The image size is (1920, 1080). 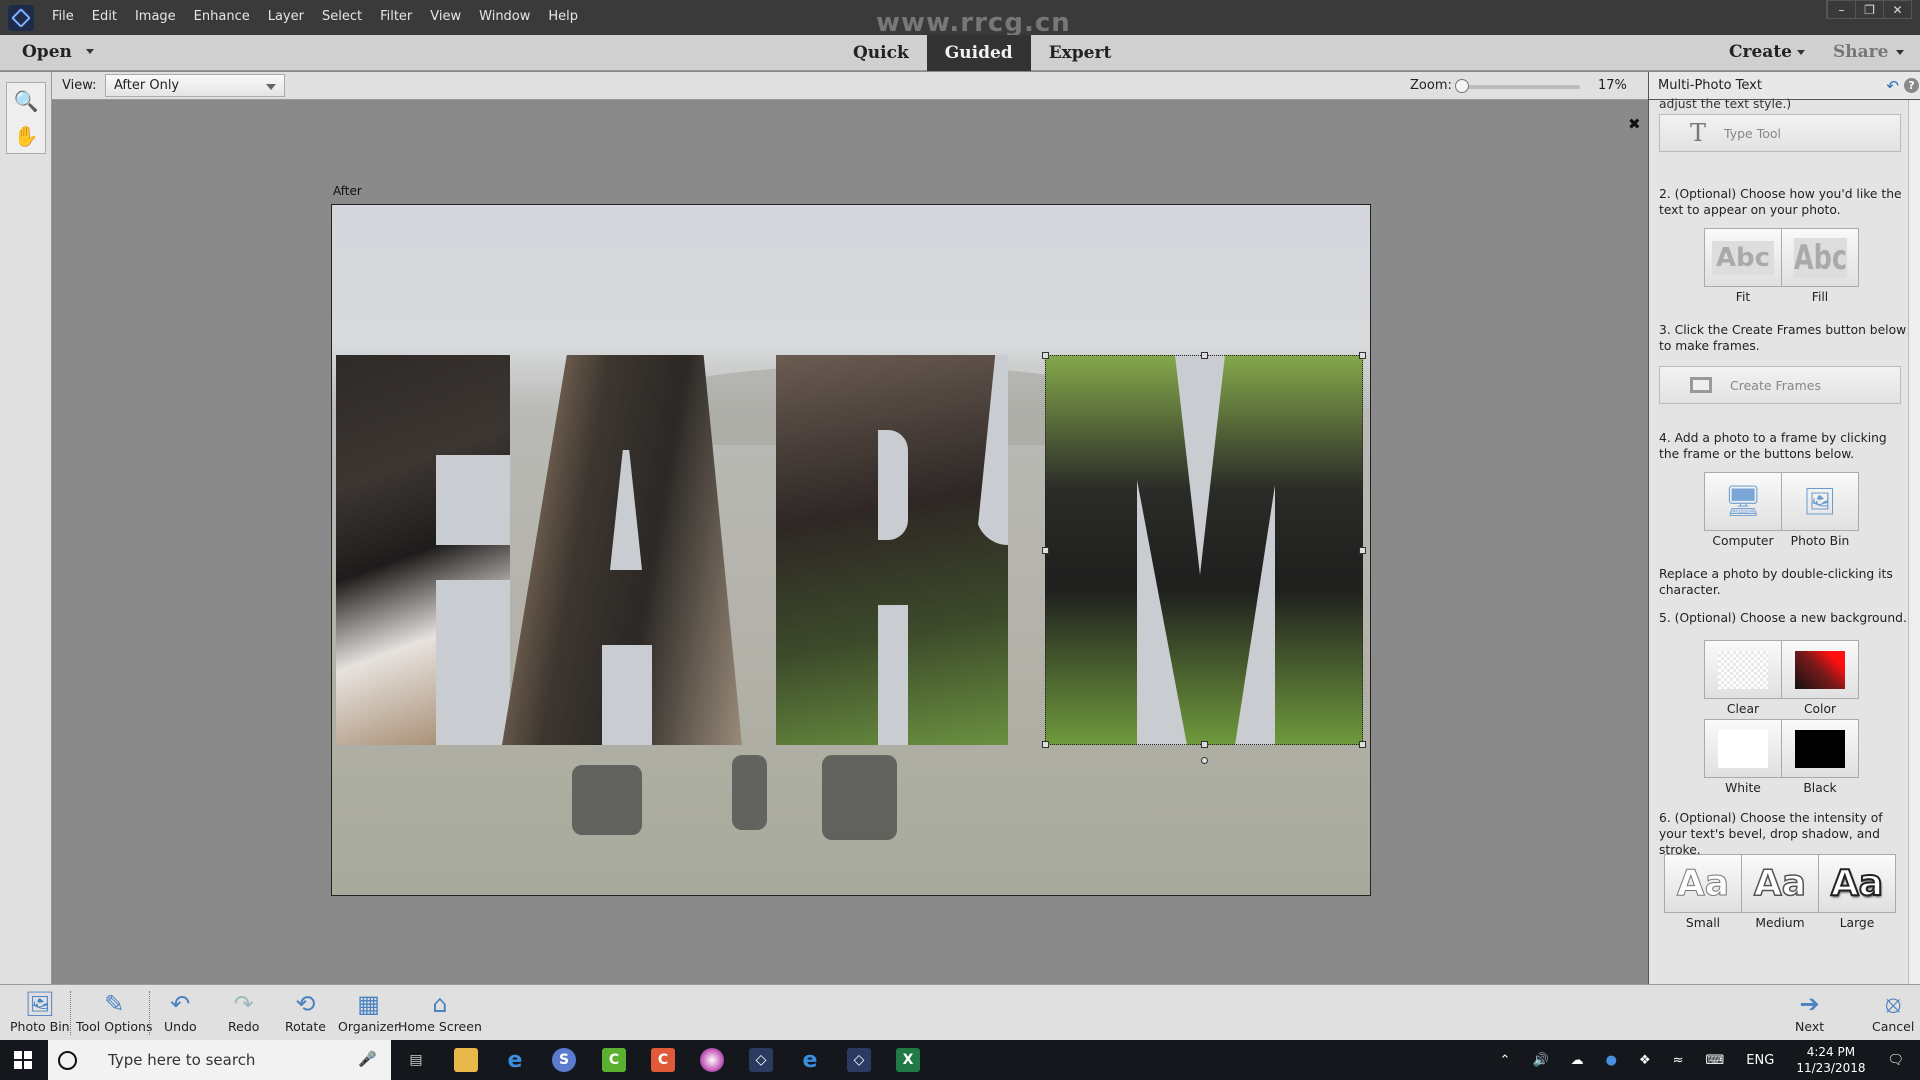 I want to click on wifi-icon: ≈, so click(x=1678, y=1060).